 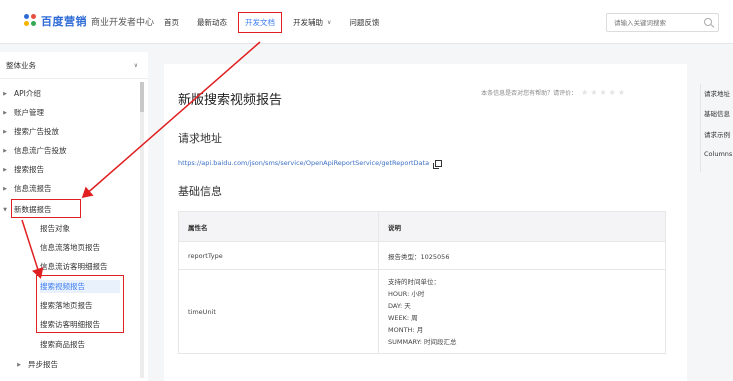 What do you see at coordinates (200, 138) in the screenshot?
I see `section-request-url: 请求地址` at bounding box center [200, 138].